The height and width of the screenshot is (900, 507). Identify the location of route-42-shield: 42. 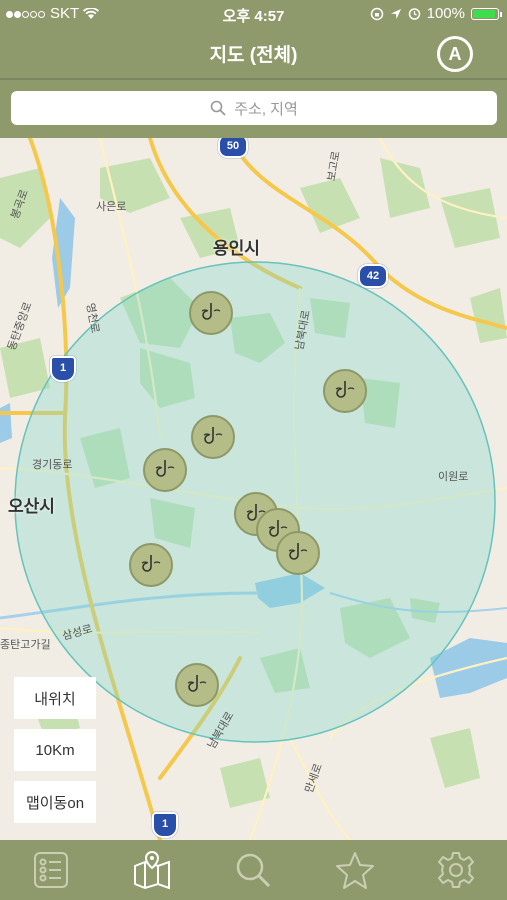
(373, 276).